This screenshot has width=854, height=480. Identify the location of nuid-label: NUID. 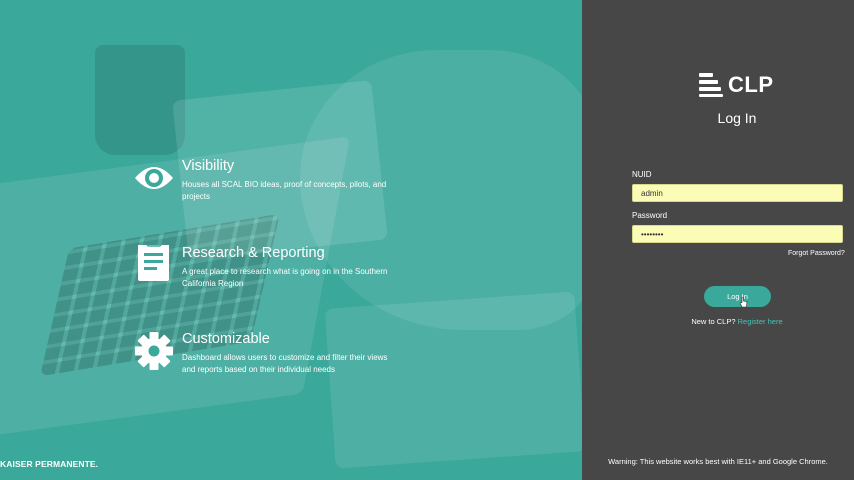
(642, 174).